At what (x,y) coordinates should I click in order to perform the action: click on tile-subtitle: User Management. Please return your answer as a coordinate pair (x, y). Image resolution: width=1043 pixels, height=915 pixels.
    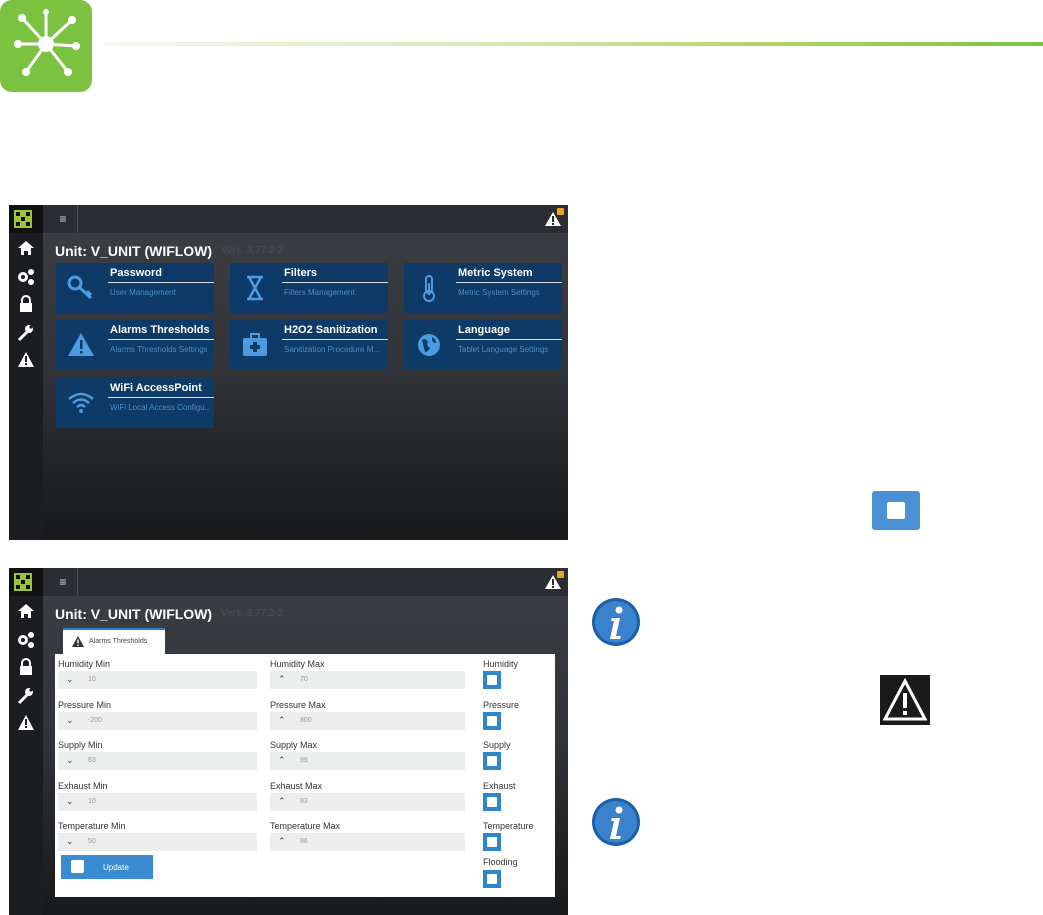
    Looking at the image, I should click on (143, 292).